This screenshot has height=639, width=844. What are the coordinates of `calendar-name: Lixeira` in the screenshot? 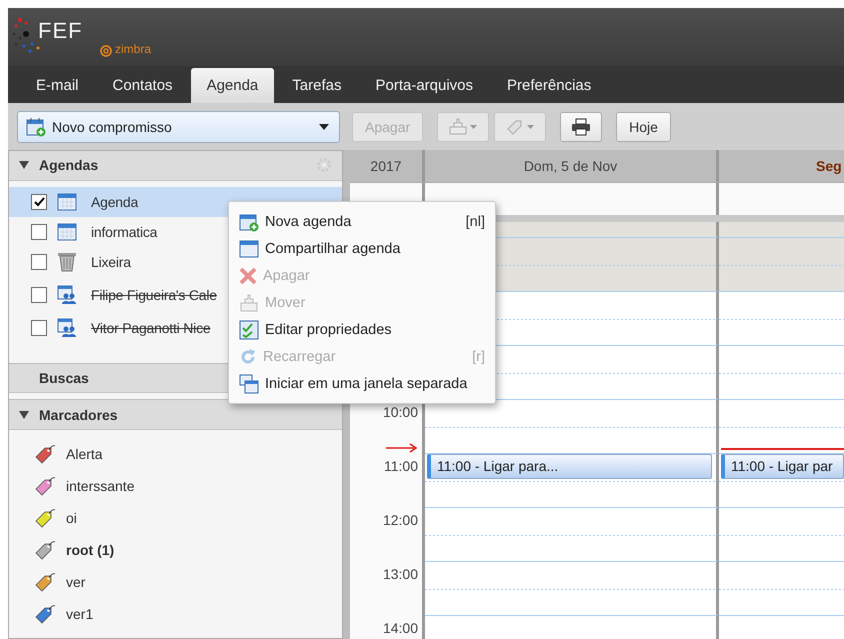 It's located at (111, 262).